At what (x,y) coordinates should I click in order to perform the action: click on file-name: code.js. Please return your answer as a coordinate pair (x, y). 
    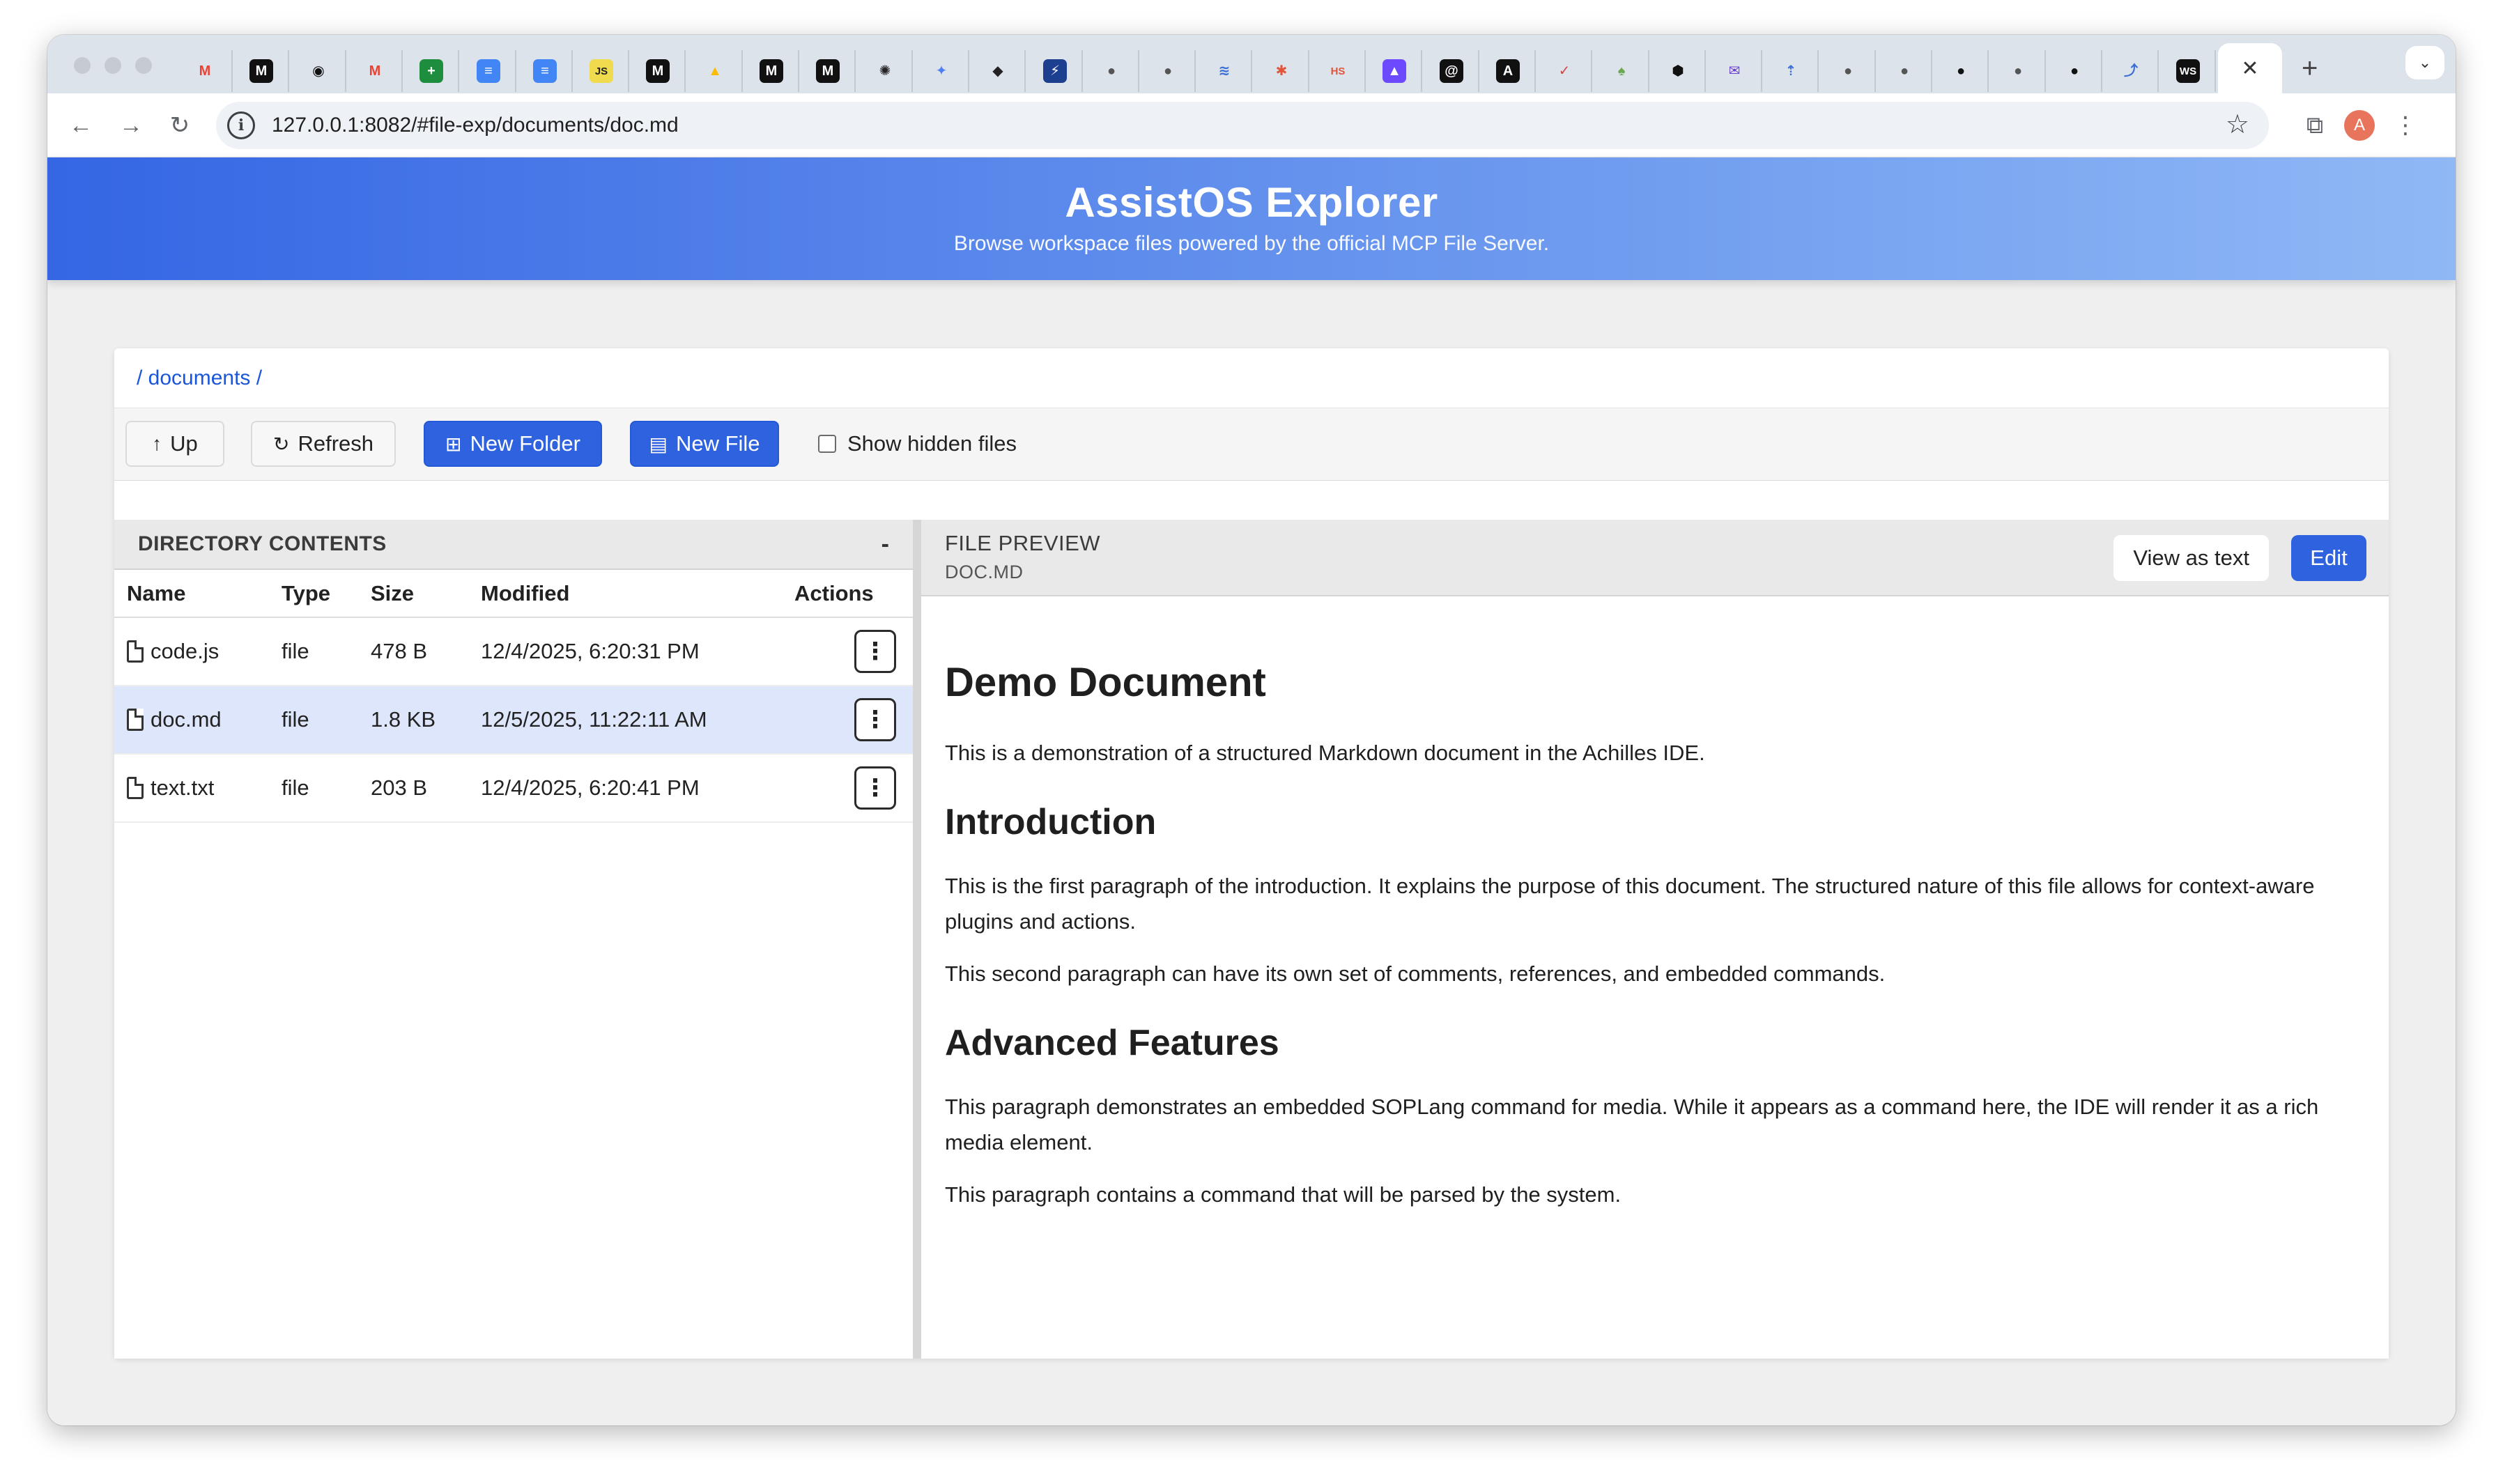
    Looking at the image, I should click on (198, 651).